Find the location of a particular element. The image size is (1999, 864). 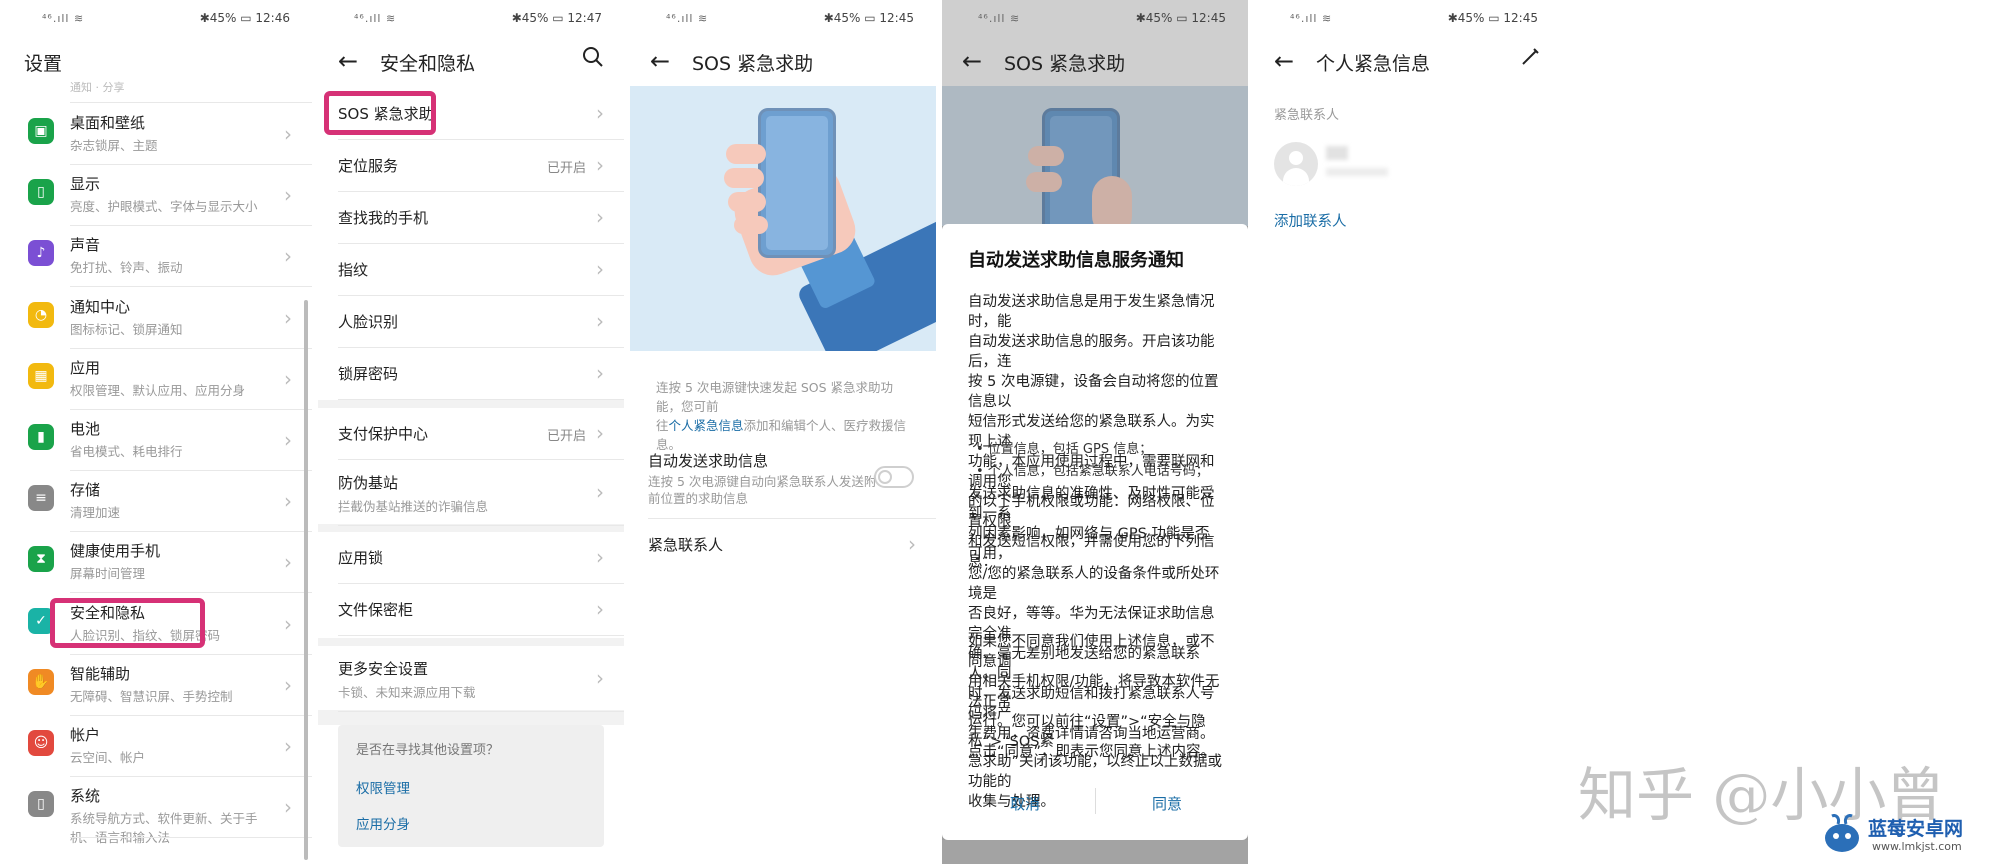

add-contact-link: 添加联系人 is located at coordinates (1310, 220).